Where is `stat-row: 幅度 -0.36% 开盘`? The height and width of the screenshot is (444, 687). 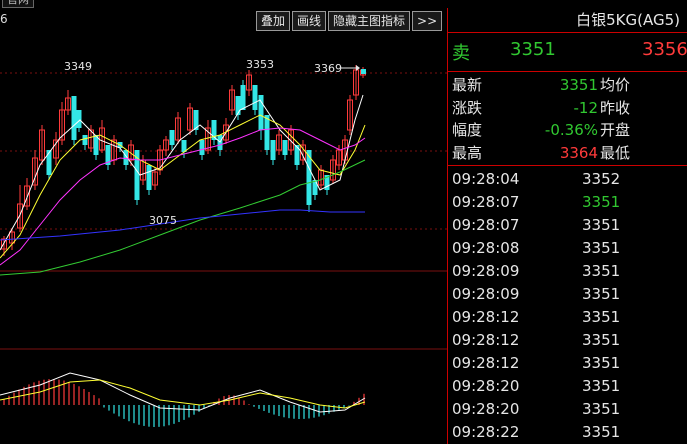 stat-row: 幅度 -0.36% 开盘 is located at coordinates (567, 130).